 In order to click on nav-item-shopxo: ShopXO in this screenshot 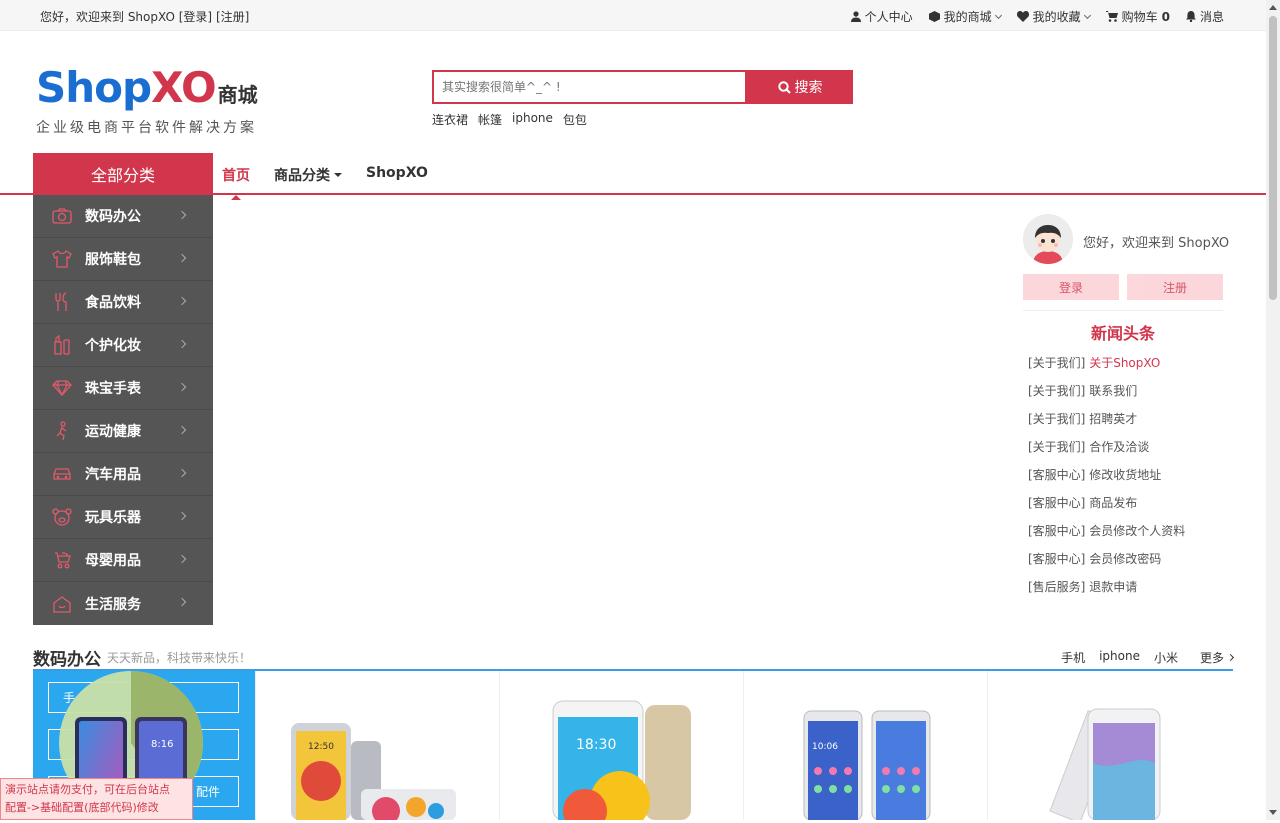, I will do `click(397, 175)`.